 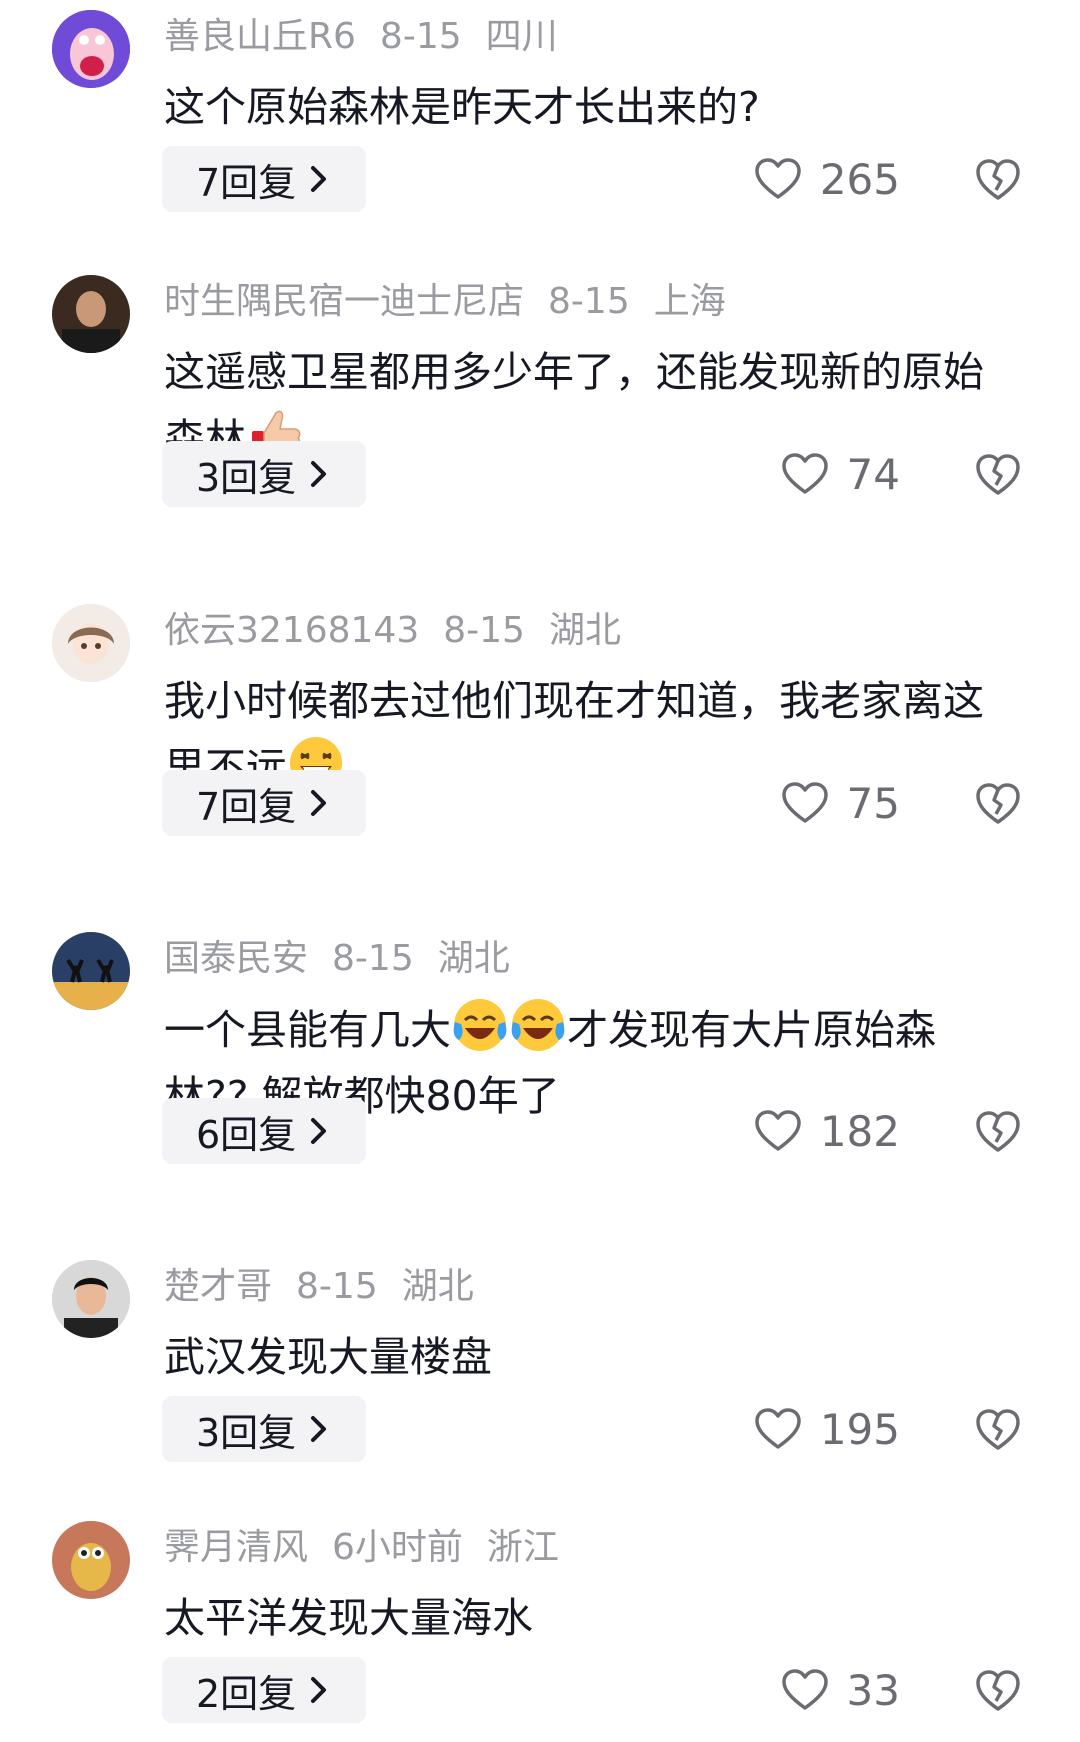 I want to click on like-button: 182, so click(x=827, y=1131).